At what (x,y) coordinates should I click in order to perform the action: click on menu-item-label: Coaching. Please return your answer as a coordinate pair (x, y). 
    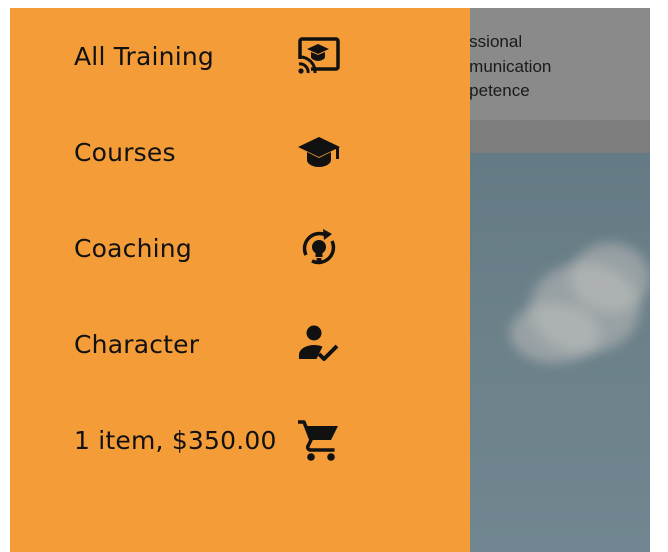
    Looking at the image, I should click on (133, 248).